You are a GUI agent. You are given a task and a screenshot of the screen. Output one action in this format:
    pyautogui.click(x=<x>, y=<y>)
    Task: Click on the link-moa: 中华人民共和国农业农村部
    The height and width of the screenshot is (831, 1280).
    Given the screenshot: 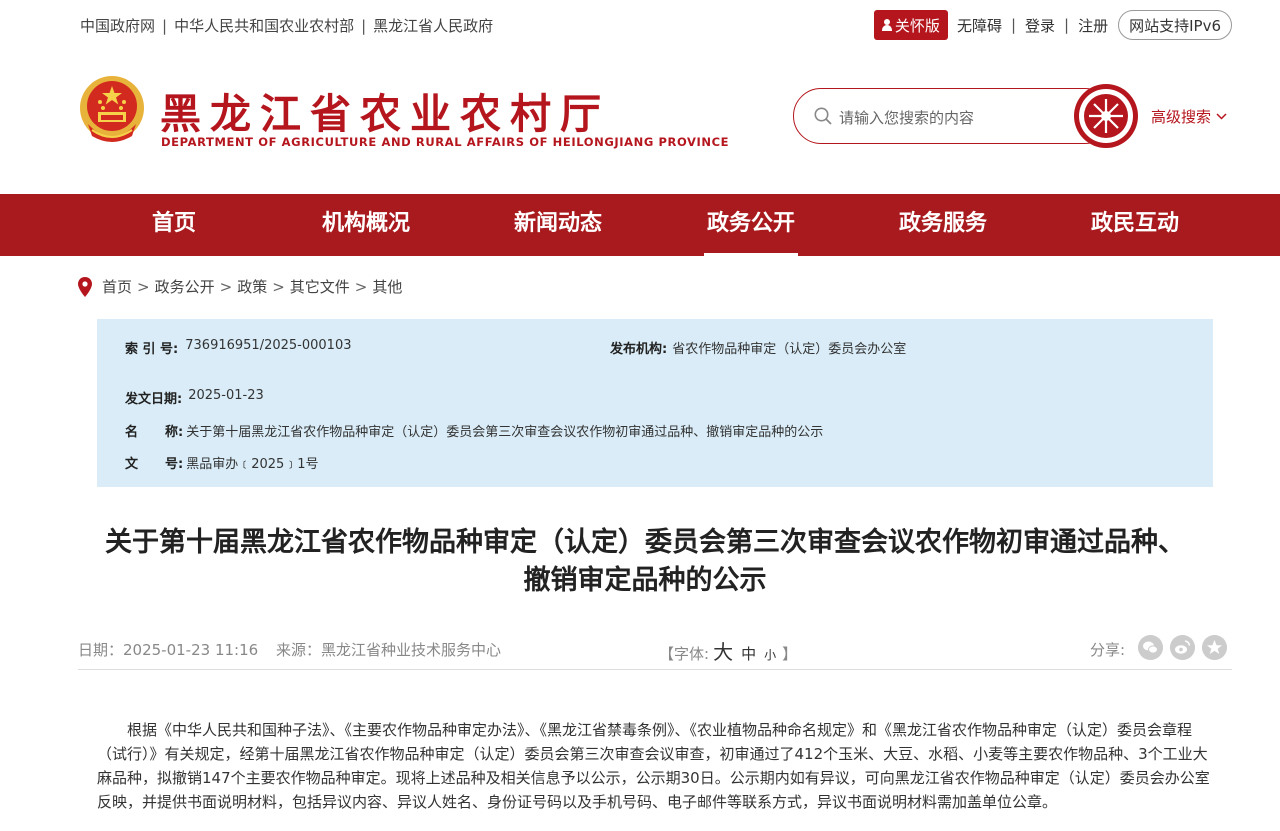 What is the action you would take?
    pyautogui.click(x=264, y=25)
    